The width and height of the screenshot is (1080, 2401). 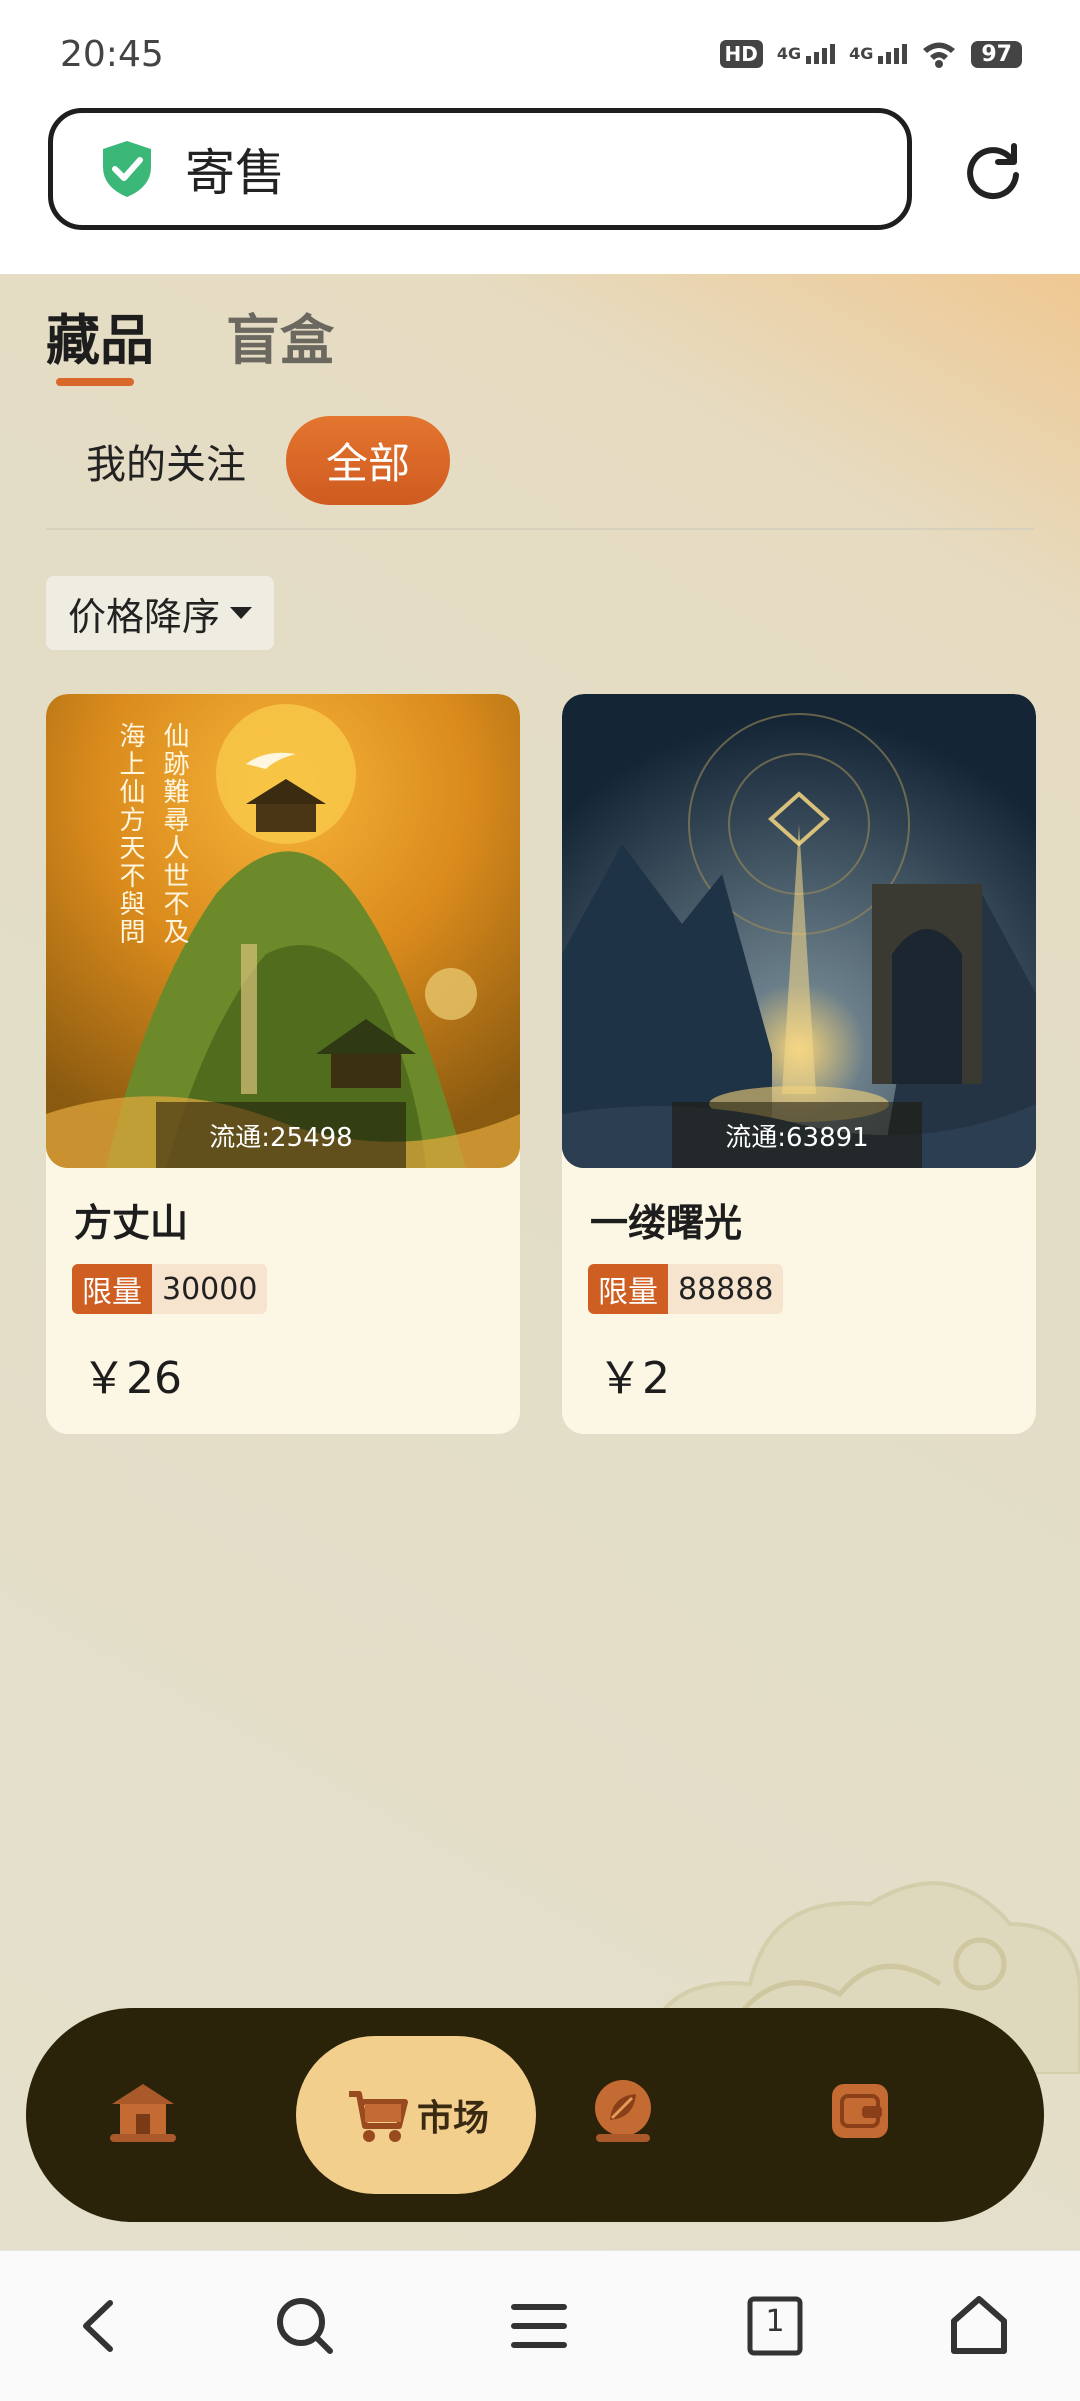 I want to click on collectible-name: 方丈山, so click(x=131, y=1223).